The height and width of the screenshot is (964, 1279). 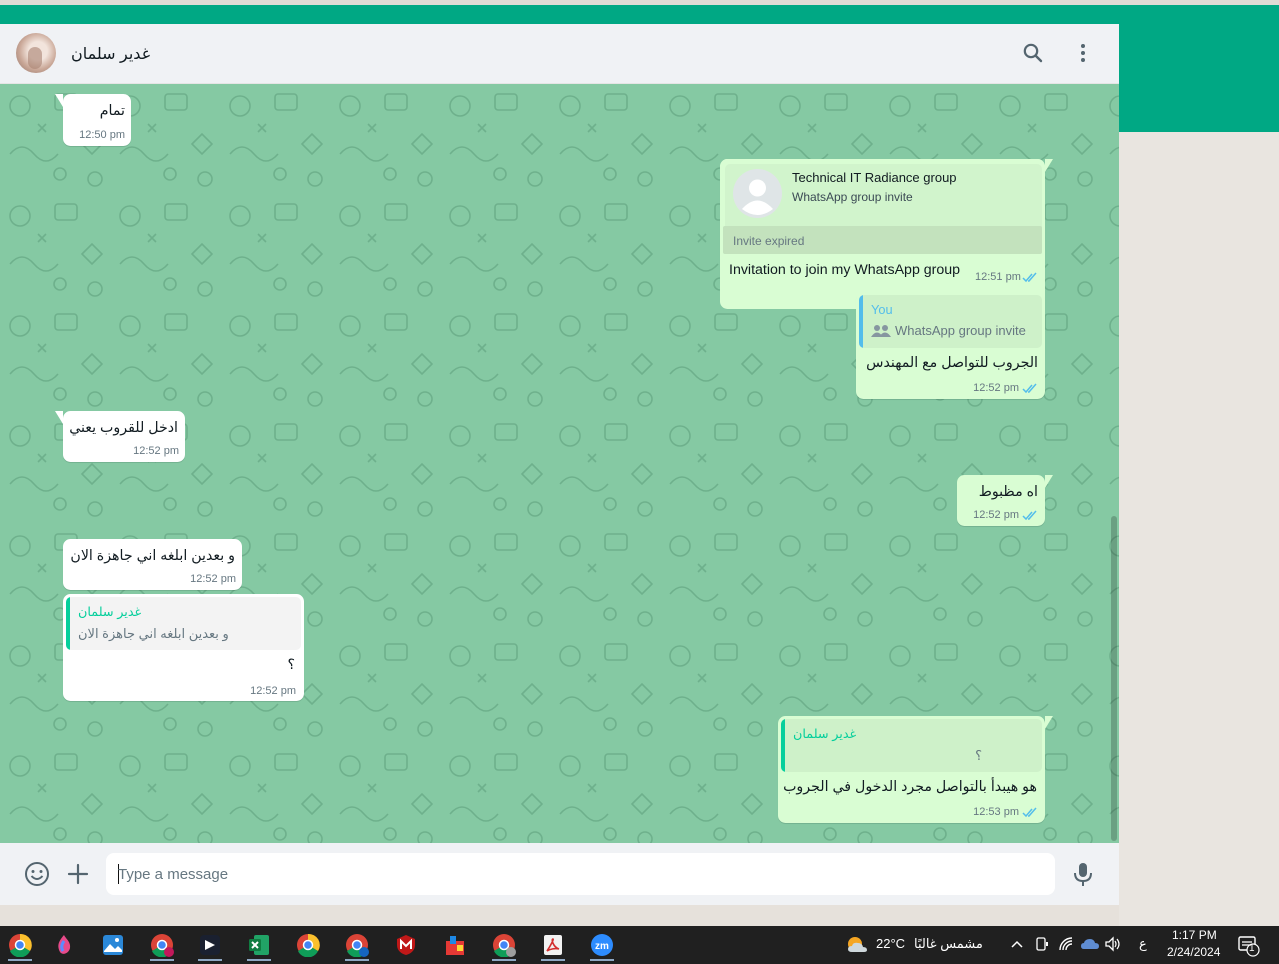 I want to click on weather-description: مشمس غالبًا, so click(x=948, y=944).